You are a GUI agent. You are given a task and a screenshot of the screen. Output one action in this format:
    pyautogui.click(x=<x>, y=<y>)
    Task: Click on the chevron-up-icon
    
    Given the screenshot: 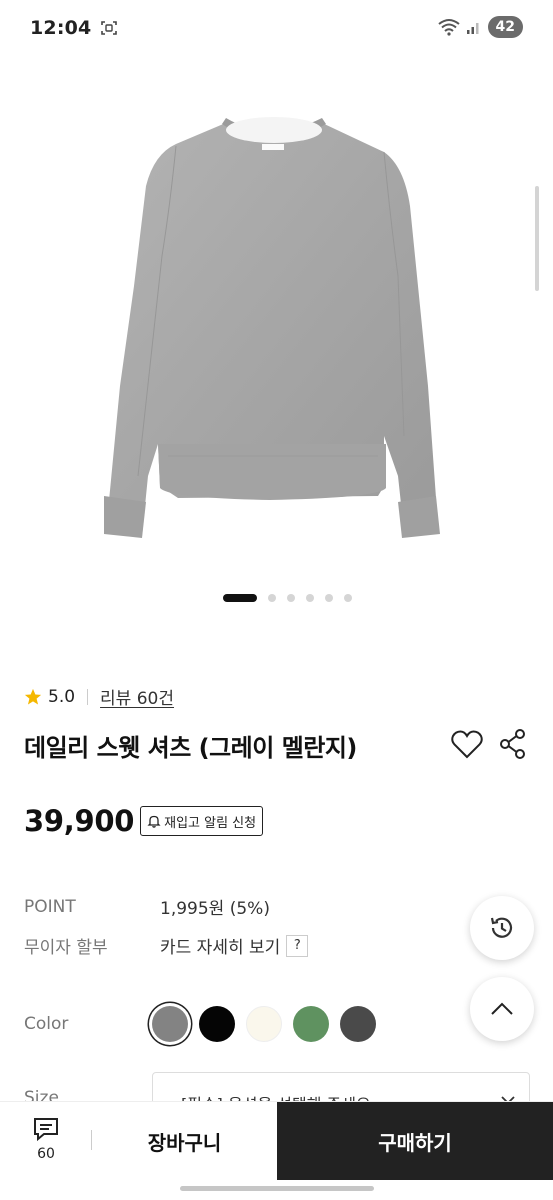 What is the action you would take?
    pyautogui.click(x=502, y=1008)
    